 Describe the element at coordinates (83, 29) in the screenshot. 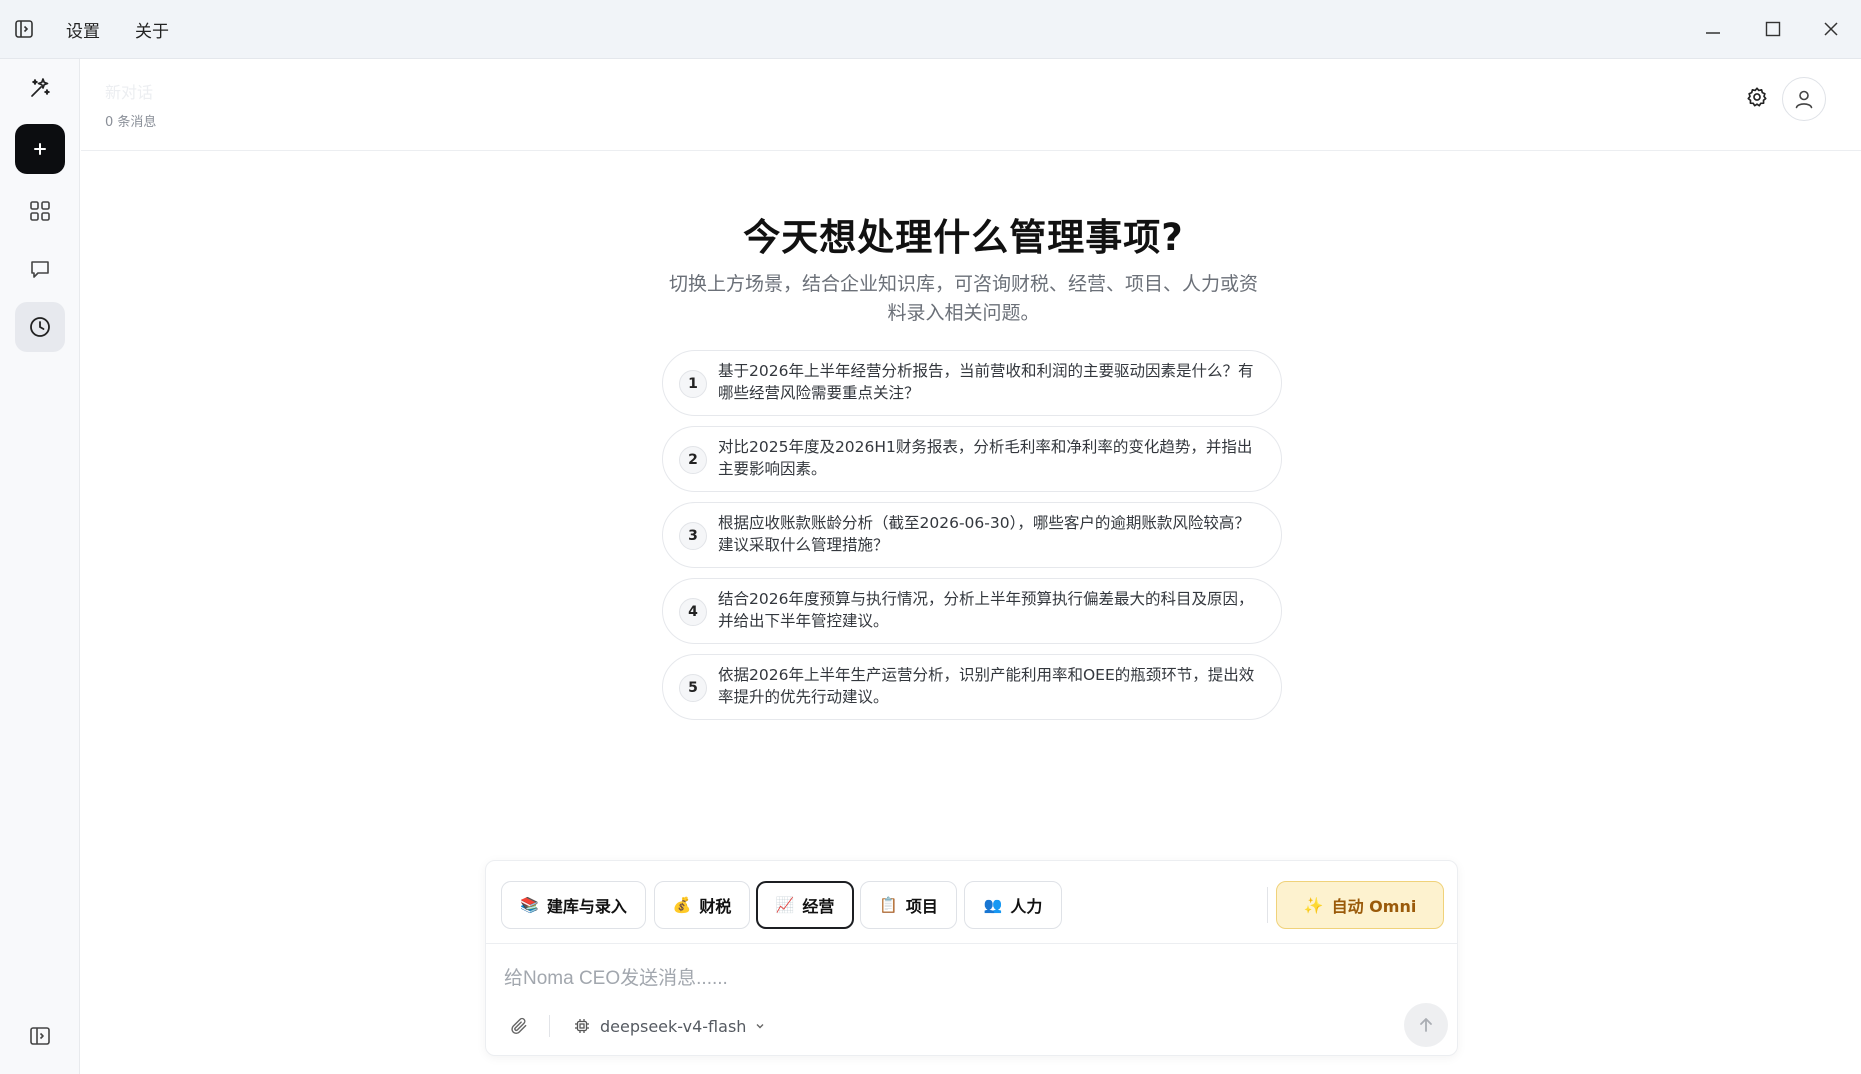

I see `menu-settings: 设置` at that location.